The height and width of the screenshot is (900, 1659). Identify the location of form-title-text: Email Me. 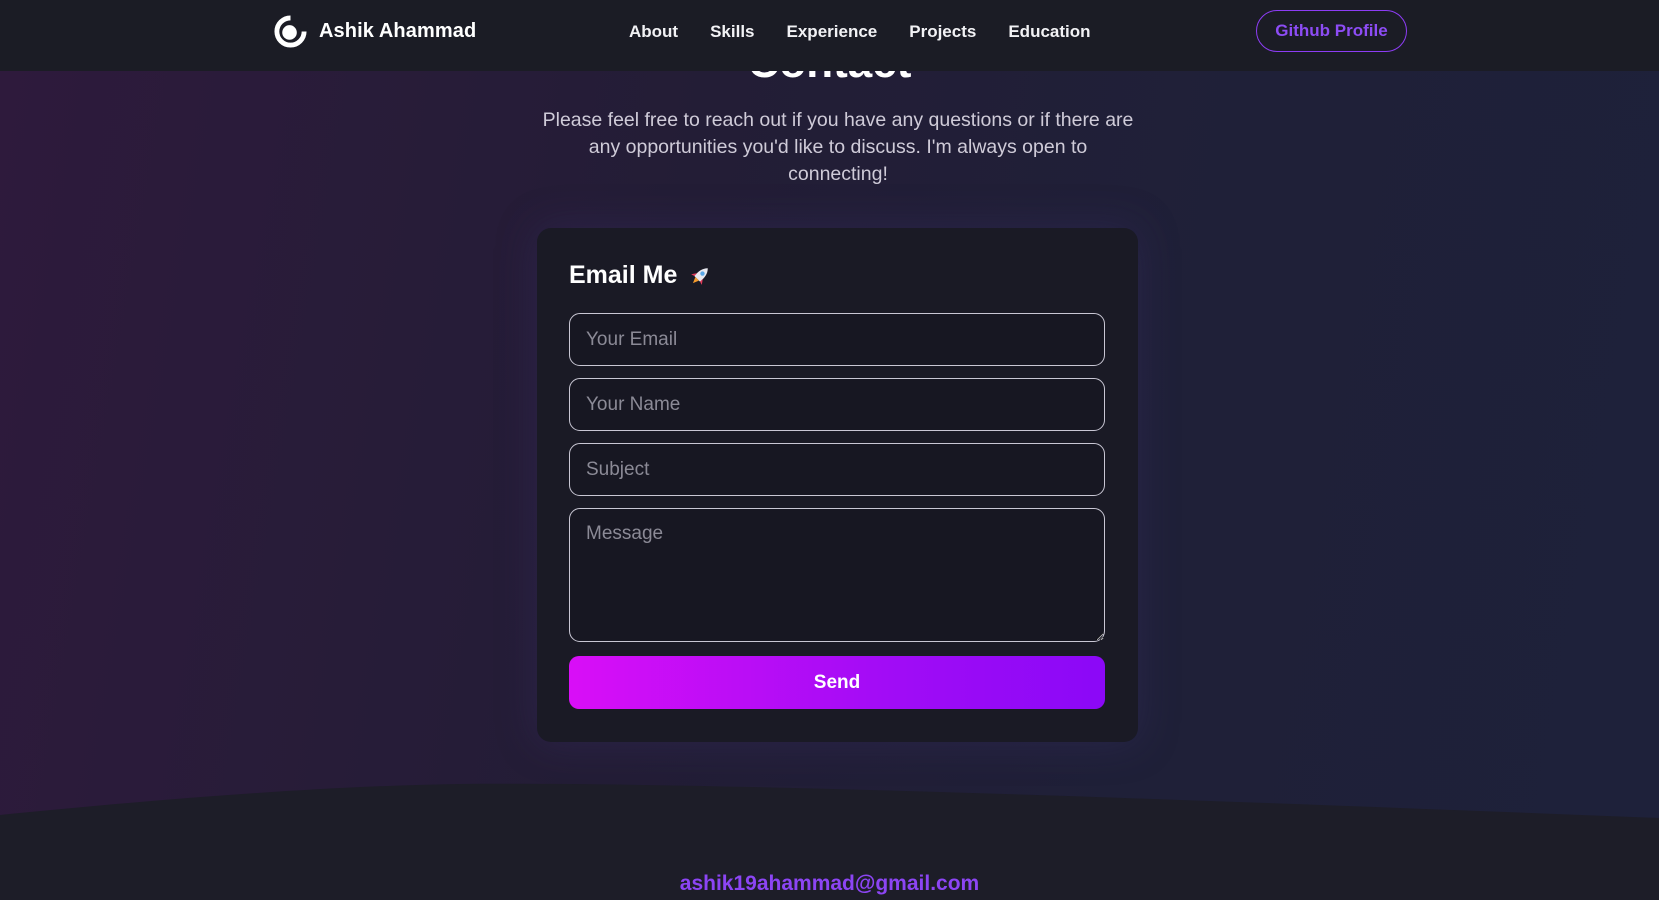
(623, 275).